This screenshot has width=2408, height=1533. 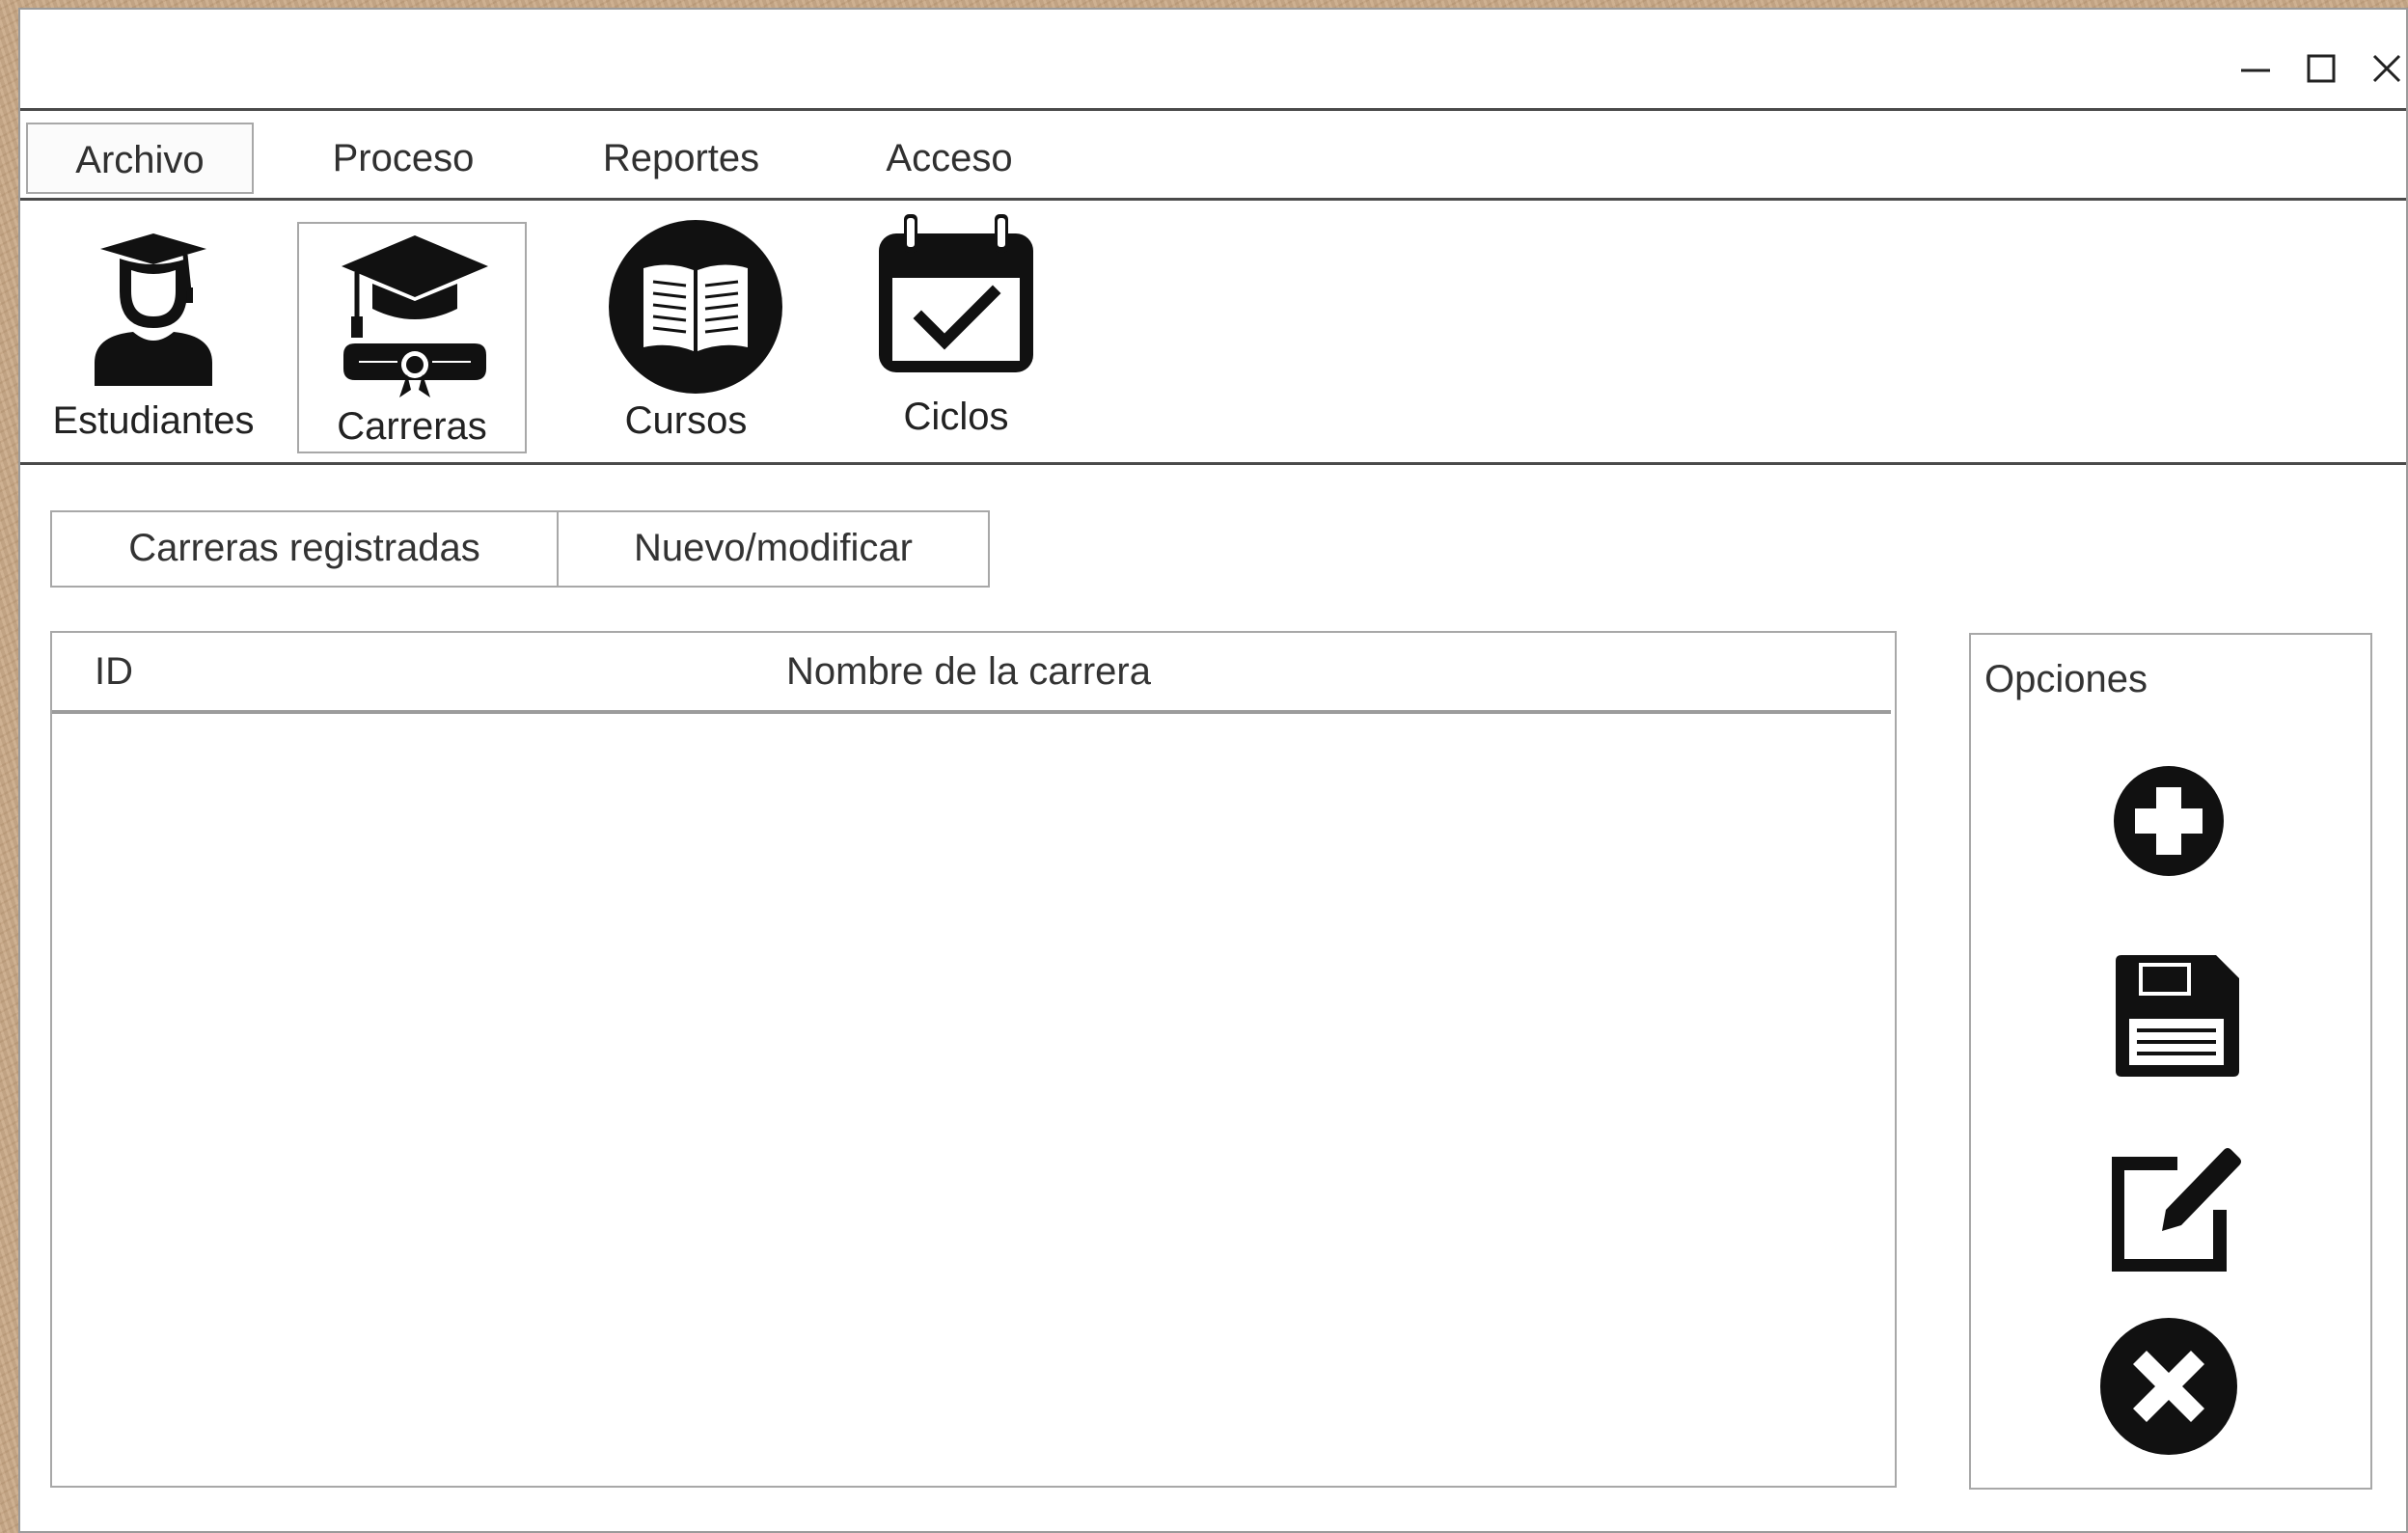 I want to click on ribbon-button-estudiantes: Estudiantes, so click(x=153, y=334).